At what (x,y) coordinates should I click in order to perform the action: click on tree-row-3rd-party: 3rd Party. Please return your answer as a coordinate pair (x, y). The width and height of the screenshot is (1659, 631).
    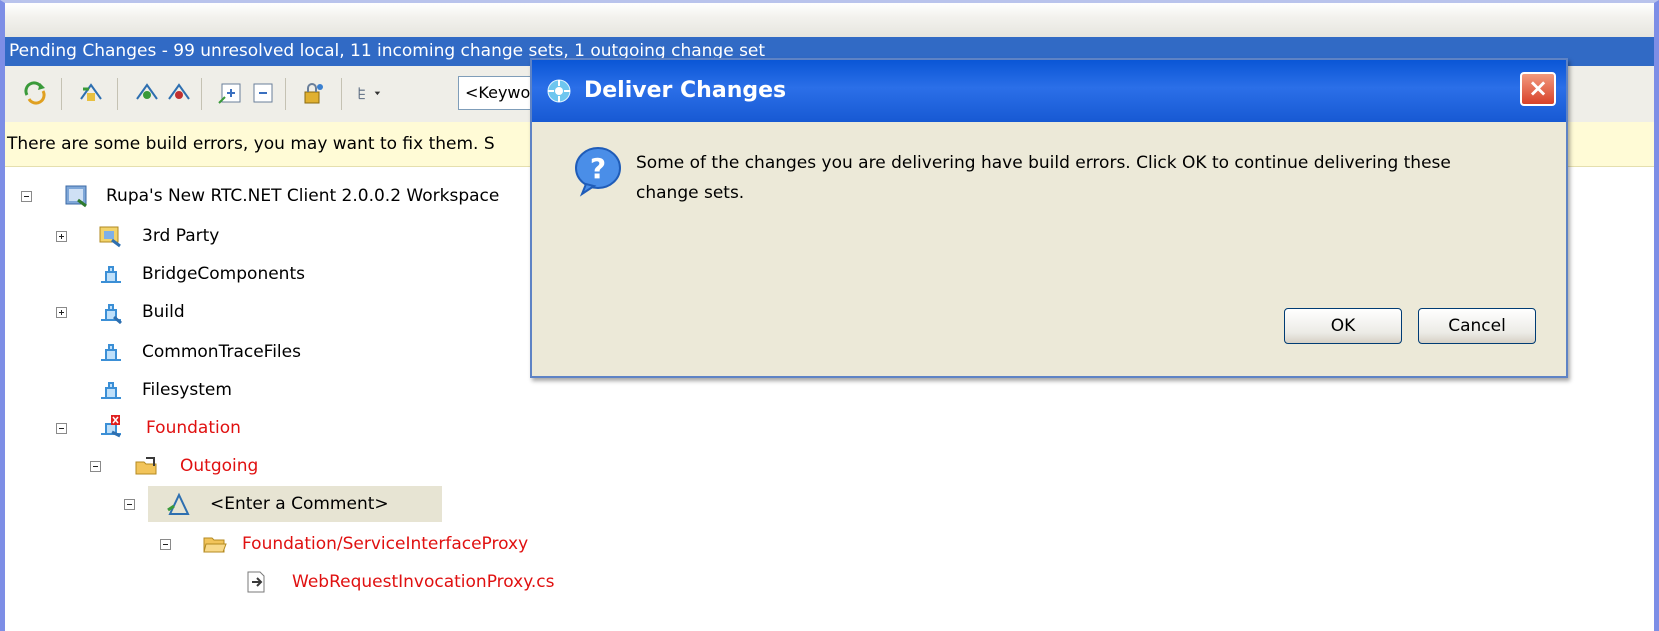
    Looking at the image, I should click on (270, 236).